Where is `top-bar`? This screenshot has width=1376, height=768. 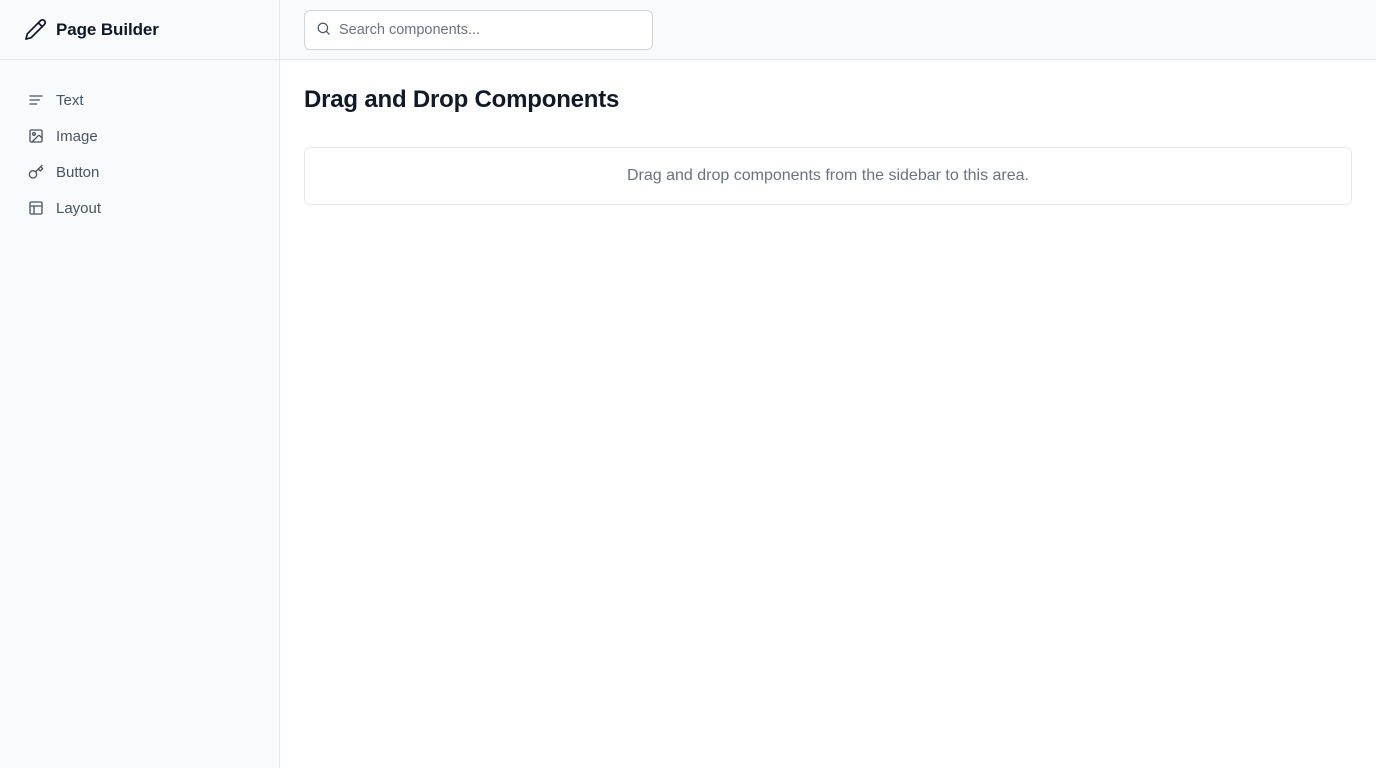 top-bar is located at coordinates (828, 30).